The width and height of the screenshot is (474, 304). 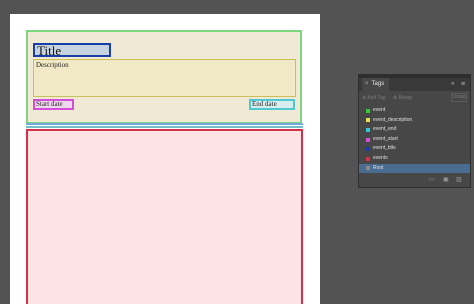 I want to click on tab-tags: × Tags, so click(x=376, y=84).